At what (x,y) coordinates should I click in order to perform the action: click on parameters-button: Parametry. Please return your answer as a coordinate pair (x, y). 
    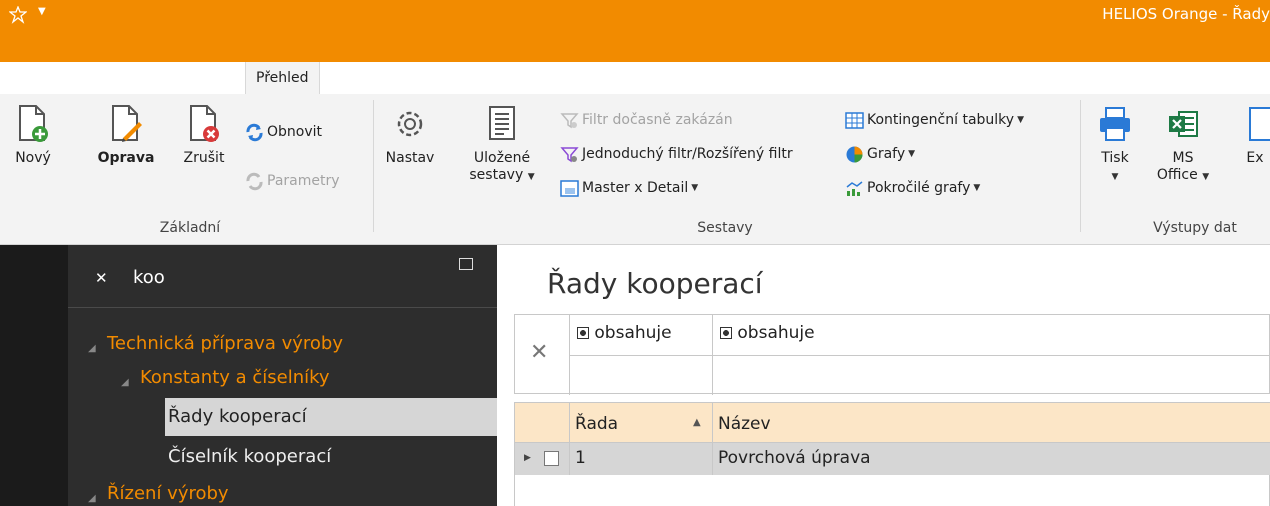
    Looking at the image, I should click on (292, 181).